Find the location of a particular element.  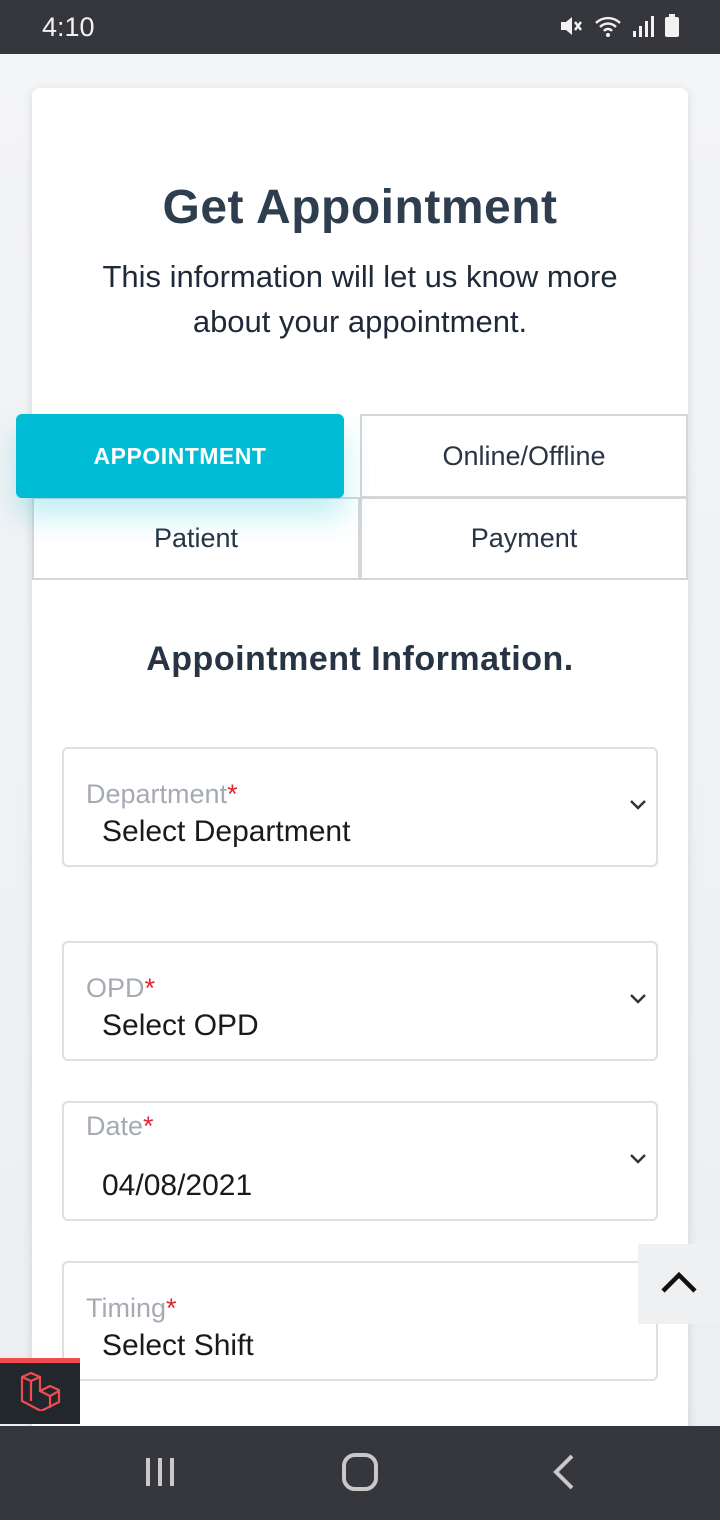

back-icon is located at coordinates (564, 1474).